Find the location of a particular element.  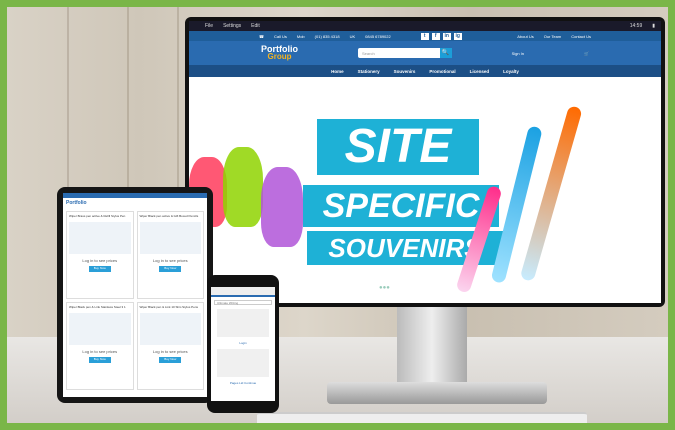

search-input: Search 🔍 is located at coordinates (405, 53).